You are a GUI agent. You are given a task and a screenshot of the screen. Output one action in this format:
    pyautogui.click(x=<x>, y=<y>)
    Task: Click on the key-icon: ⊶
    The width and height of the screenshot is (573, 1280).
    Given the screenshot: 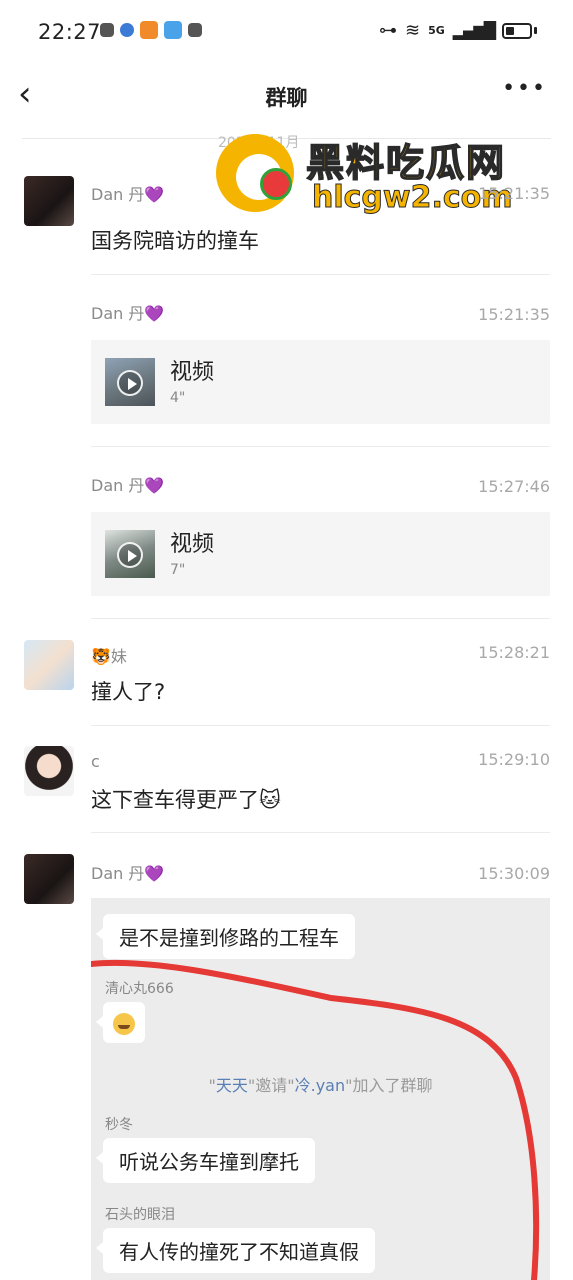 What is the action you would take?
    pyautogui.click(x=388, y=30)
    